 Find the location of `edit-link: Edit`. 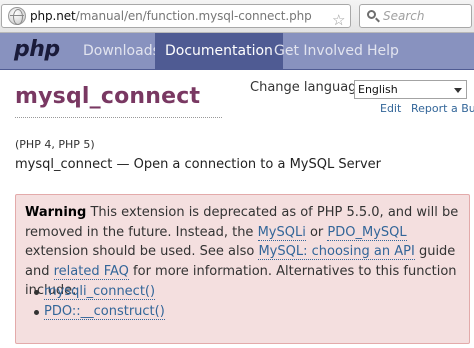

edit-link: Edit is located at coordinates (390, 108).